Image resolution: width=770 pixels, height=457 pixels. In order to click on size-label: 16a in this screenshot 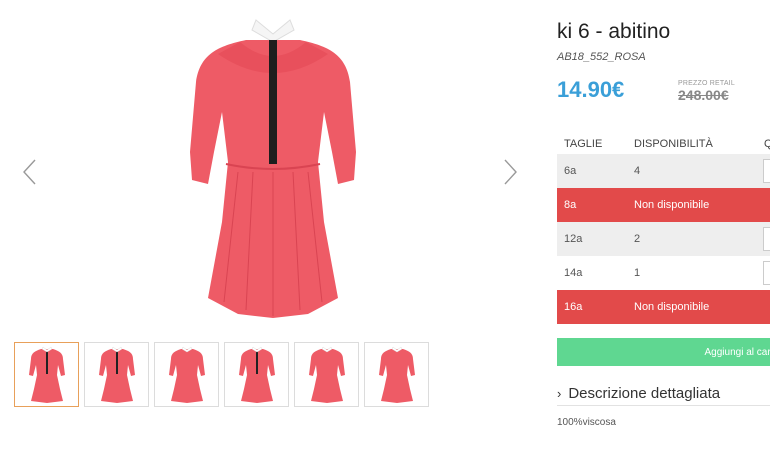, I will do `click(573, 307)`.